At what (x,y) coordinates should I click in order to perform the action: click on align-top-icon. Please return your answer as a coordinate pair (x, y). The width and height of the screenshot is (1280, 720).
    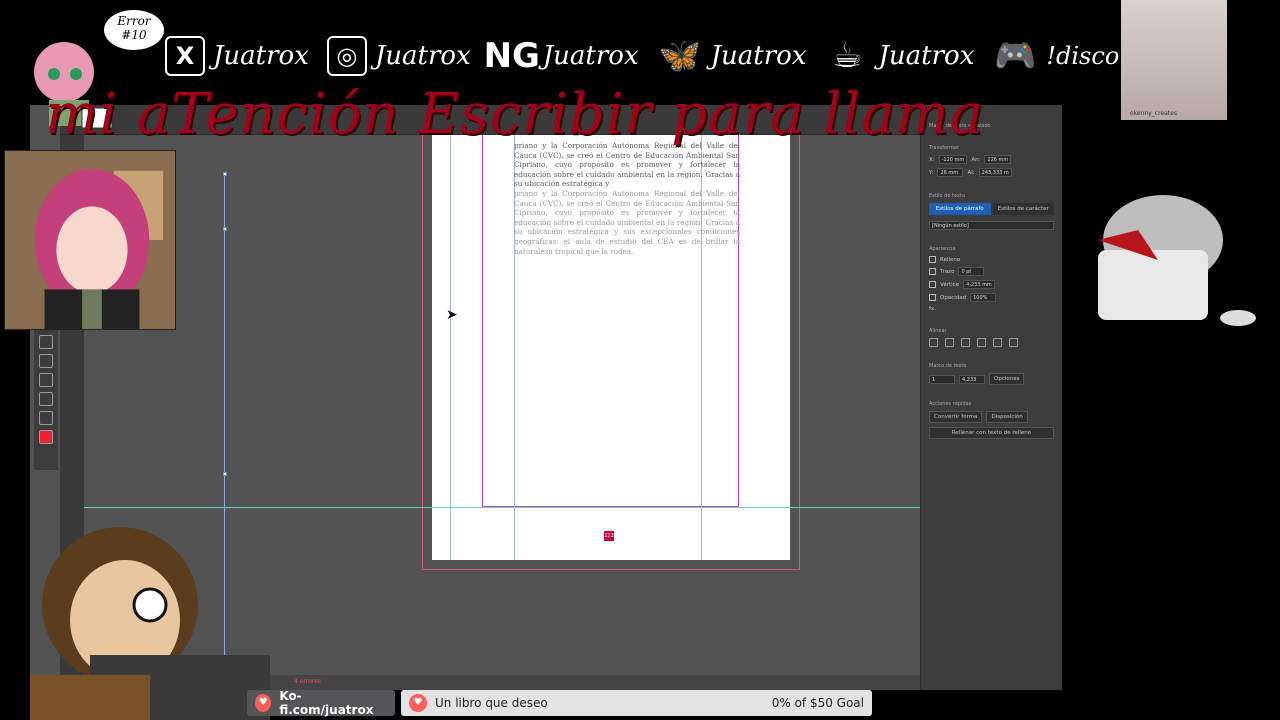
    Looking at the image, I should click on (981, 342).